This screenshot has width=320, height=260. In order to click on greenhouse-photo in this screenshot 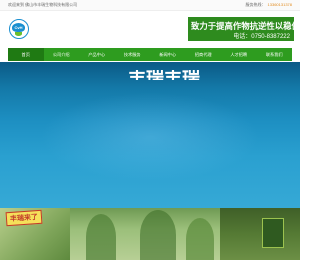, I will do `click(260, 234)`.